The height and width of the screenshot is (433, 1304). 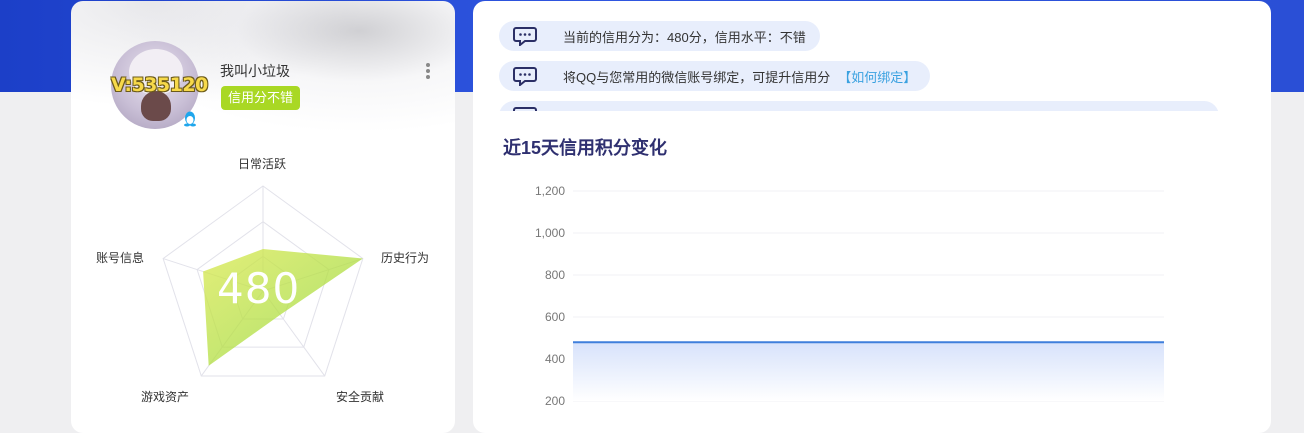 What do you see at coordinates (360, 397) in the screenshot?
I see `radar-label-security-contribution: 安全贡献` at bounding box center [360, 397].